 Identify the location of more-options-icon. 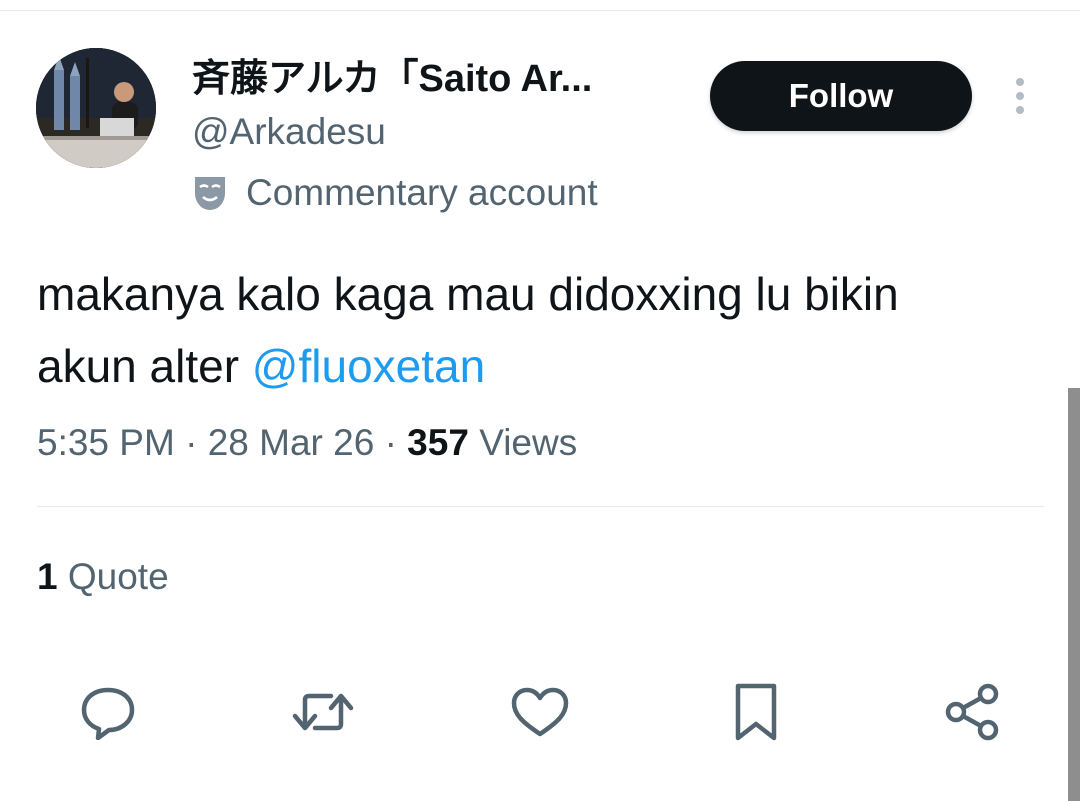
(1020, 96).